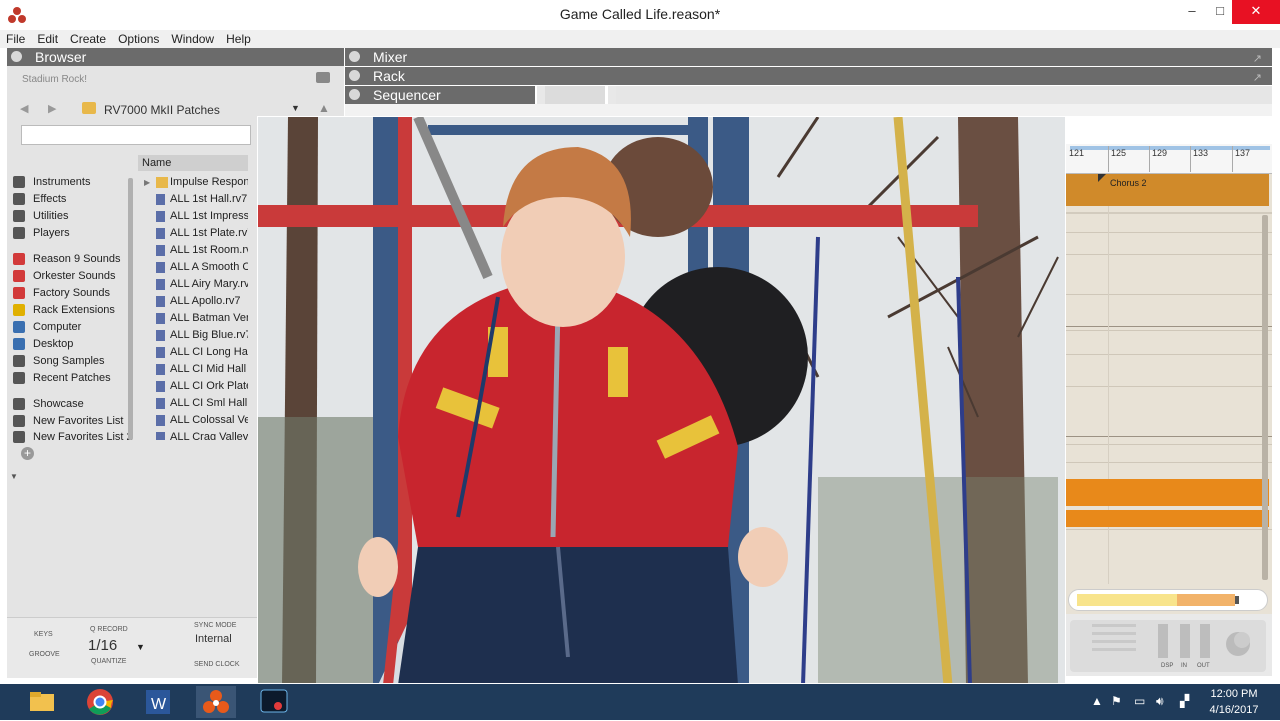 This screenshot has width=1280, height=721. Describe the element at coordinates (389, 76) in the screenshot. I see `rack-title: Rack` at that location.